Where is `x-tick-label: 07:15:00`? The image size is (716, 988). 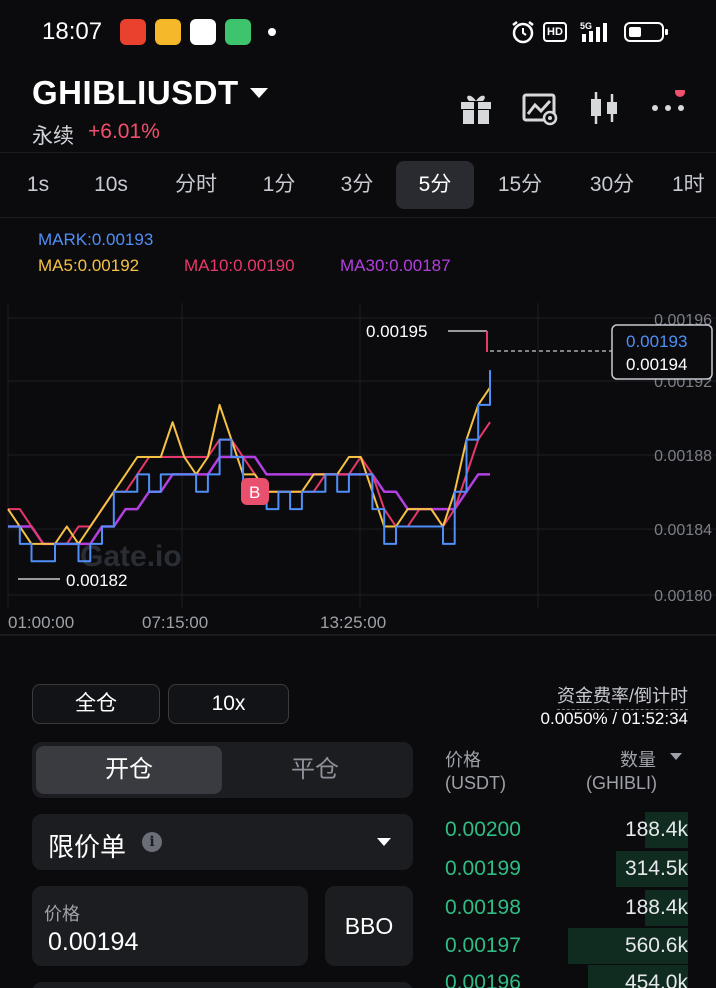 x-tick-label: 07:15:00 is located at coordinates (175, 622).